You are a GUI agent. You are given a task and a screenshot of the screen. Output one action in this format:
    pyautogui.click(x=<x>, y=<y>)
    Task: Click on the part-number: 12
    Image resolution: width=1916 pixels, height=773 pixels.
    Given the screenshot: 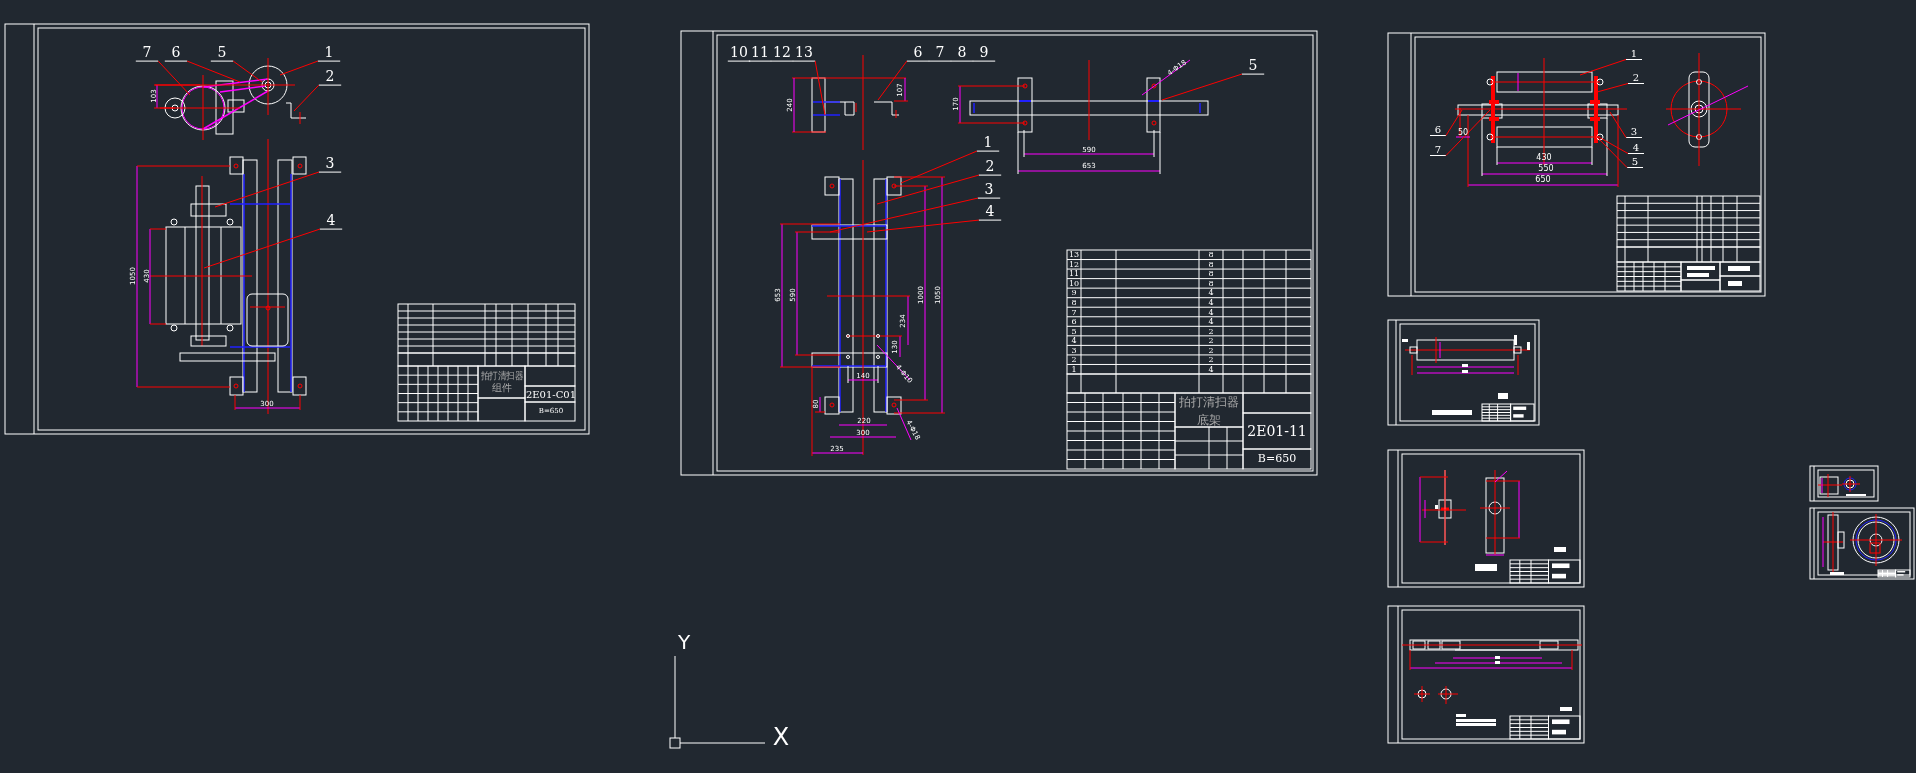 What is the action you would take?
    pyautogui.click(x=782, y=52)
    